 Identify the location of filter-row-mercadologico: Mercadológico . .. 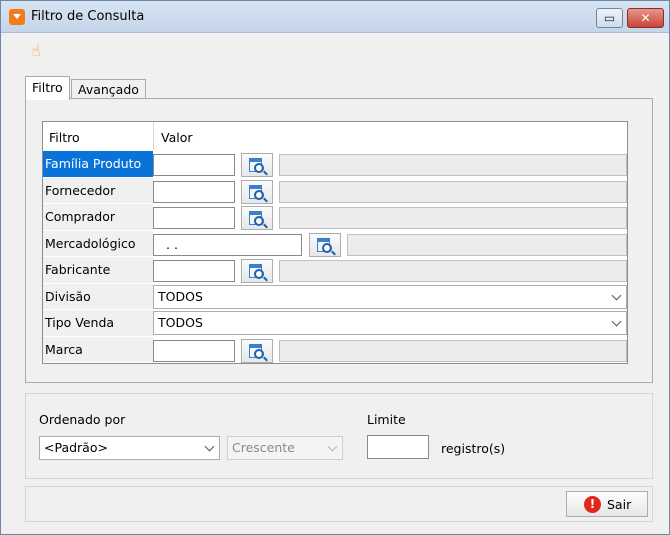
(335, 243).